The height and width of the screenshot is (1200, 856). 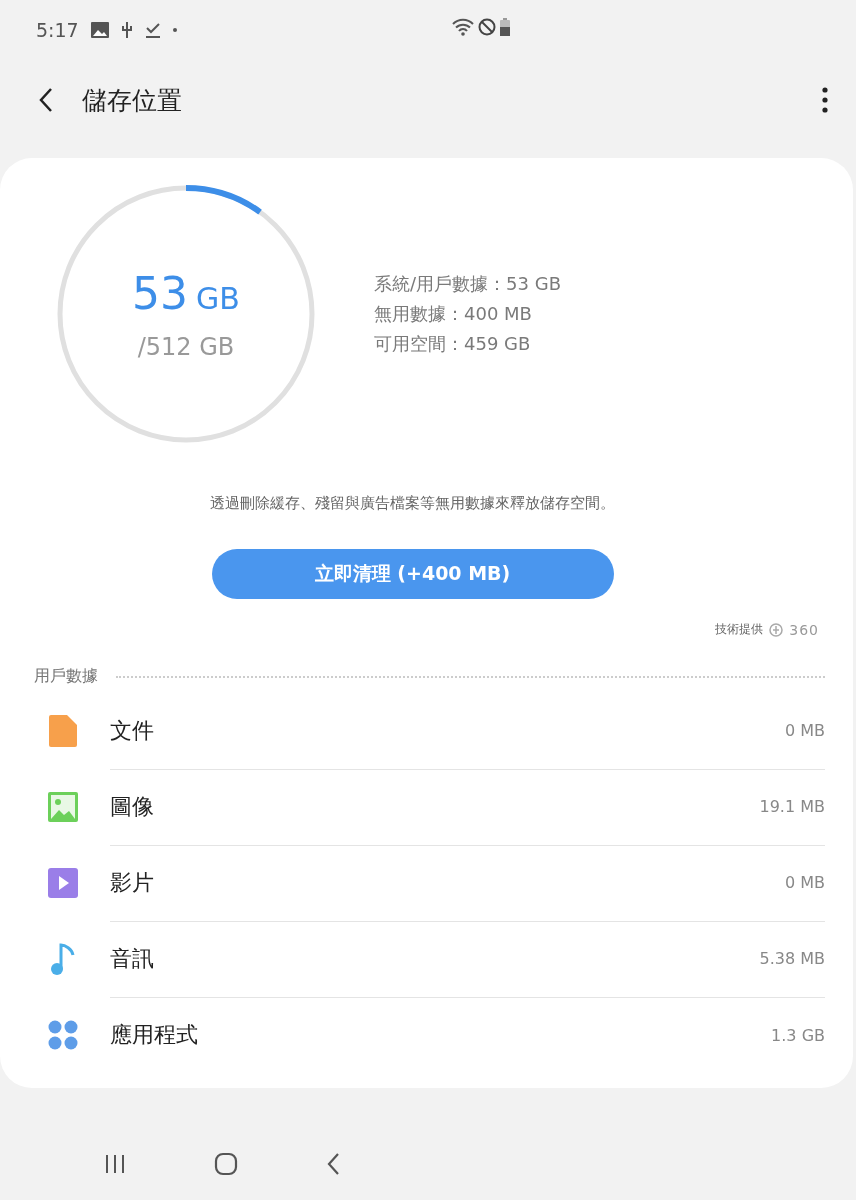 I want to click on dot-icon, so click(x=174, y=30).